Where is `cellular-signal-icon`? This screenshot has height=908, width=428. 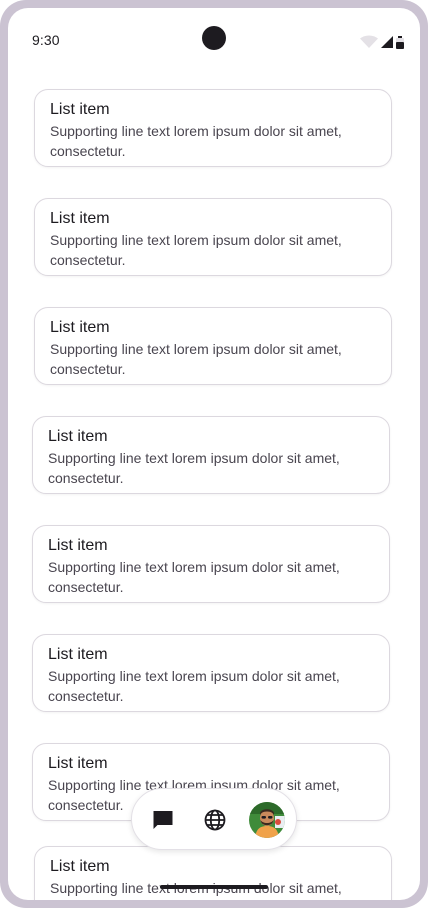 cellular-signal-icon is located at coordinates (387, 42).